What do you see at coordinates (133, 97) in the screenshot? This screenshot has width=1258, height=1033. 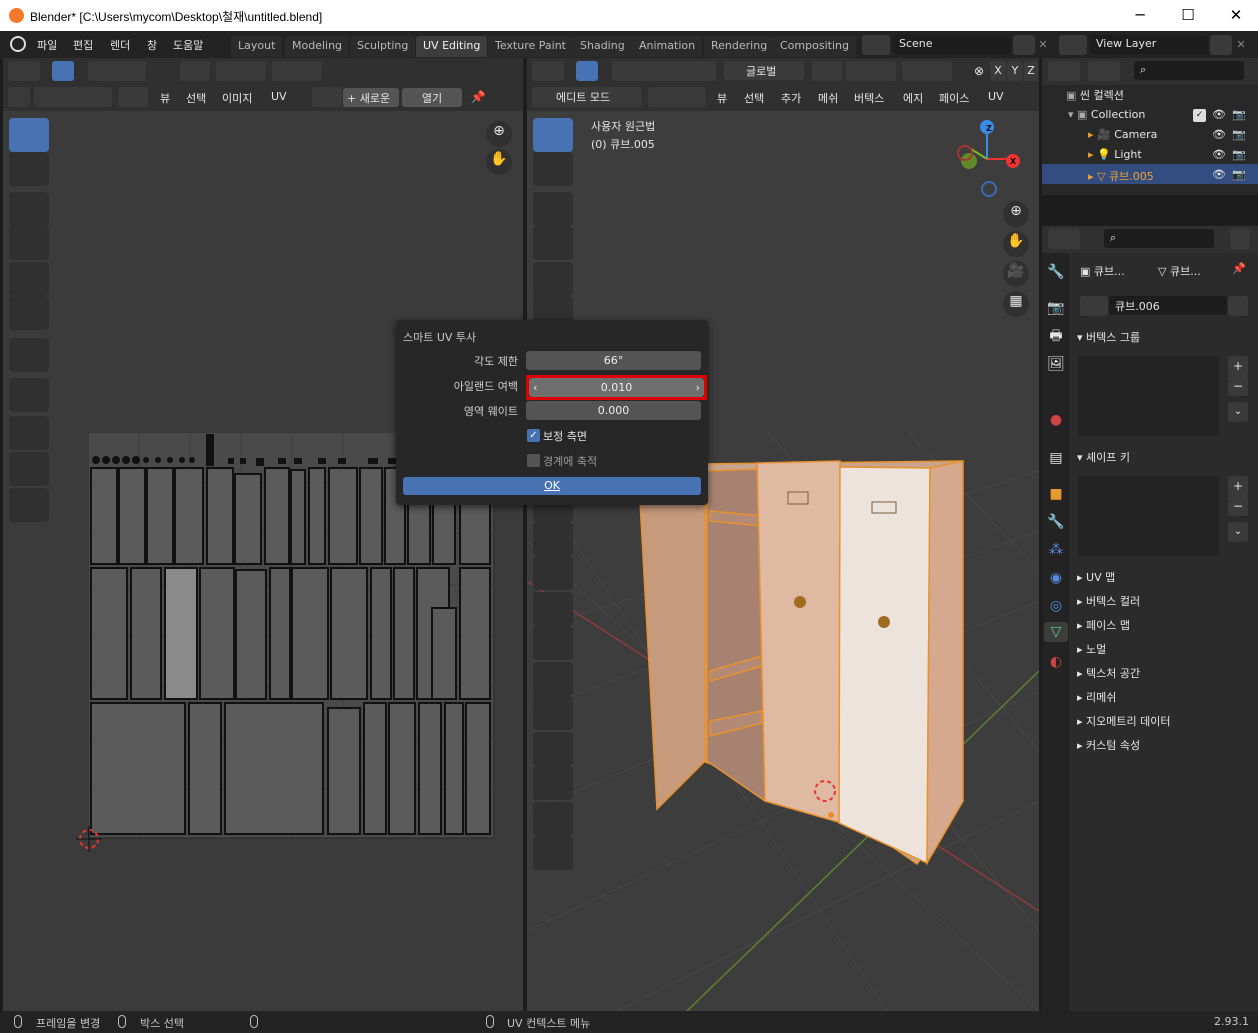 I see `uv-sticky-icon` at bounding box center [133, 97].